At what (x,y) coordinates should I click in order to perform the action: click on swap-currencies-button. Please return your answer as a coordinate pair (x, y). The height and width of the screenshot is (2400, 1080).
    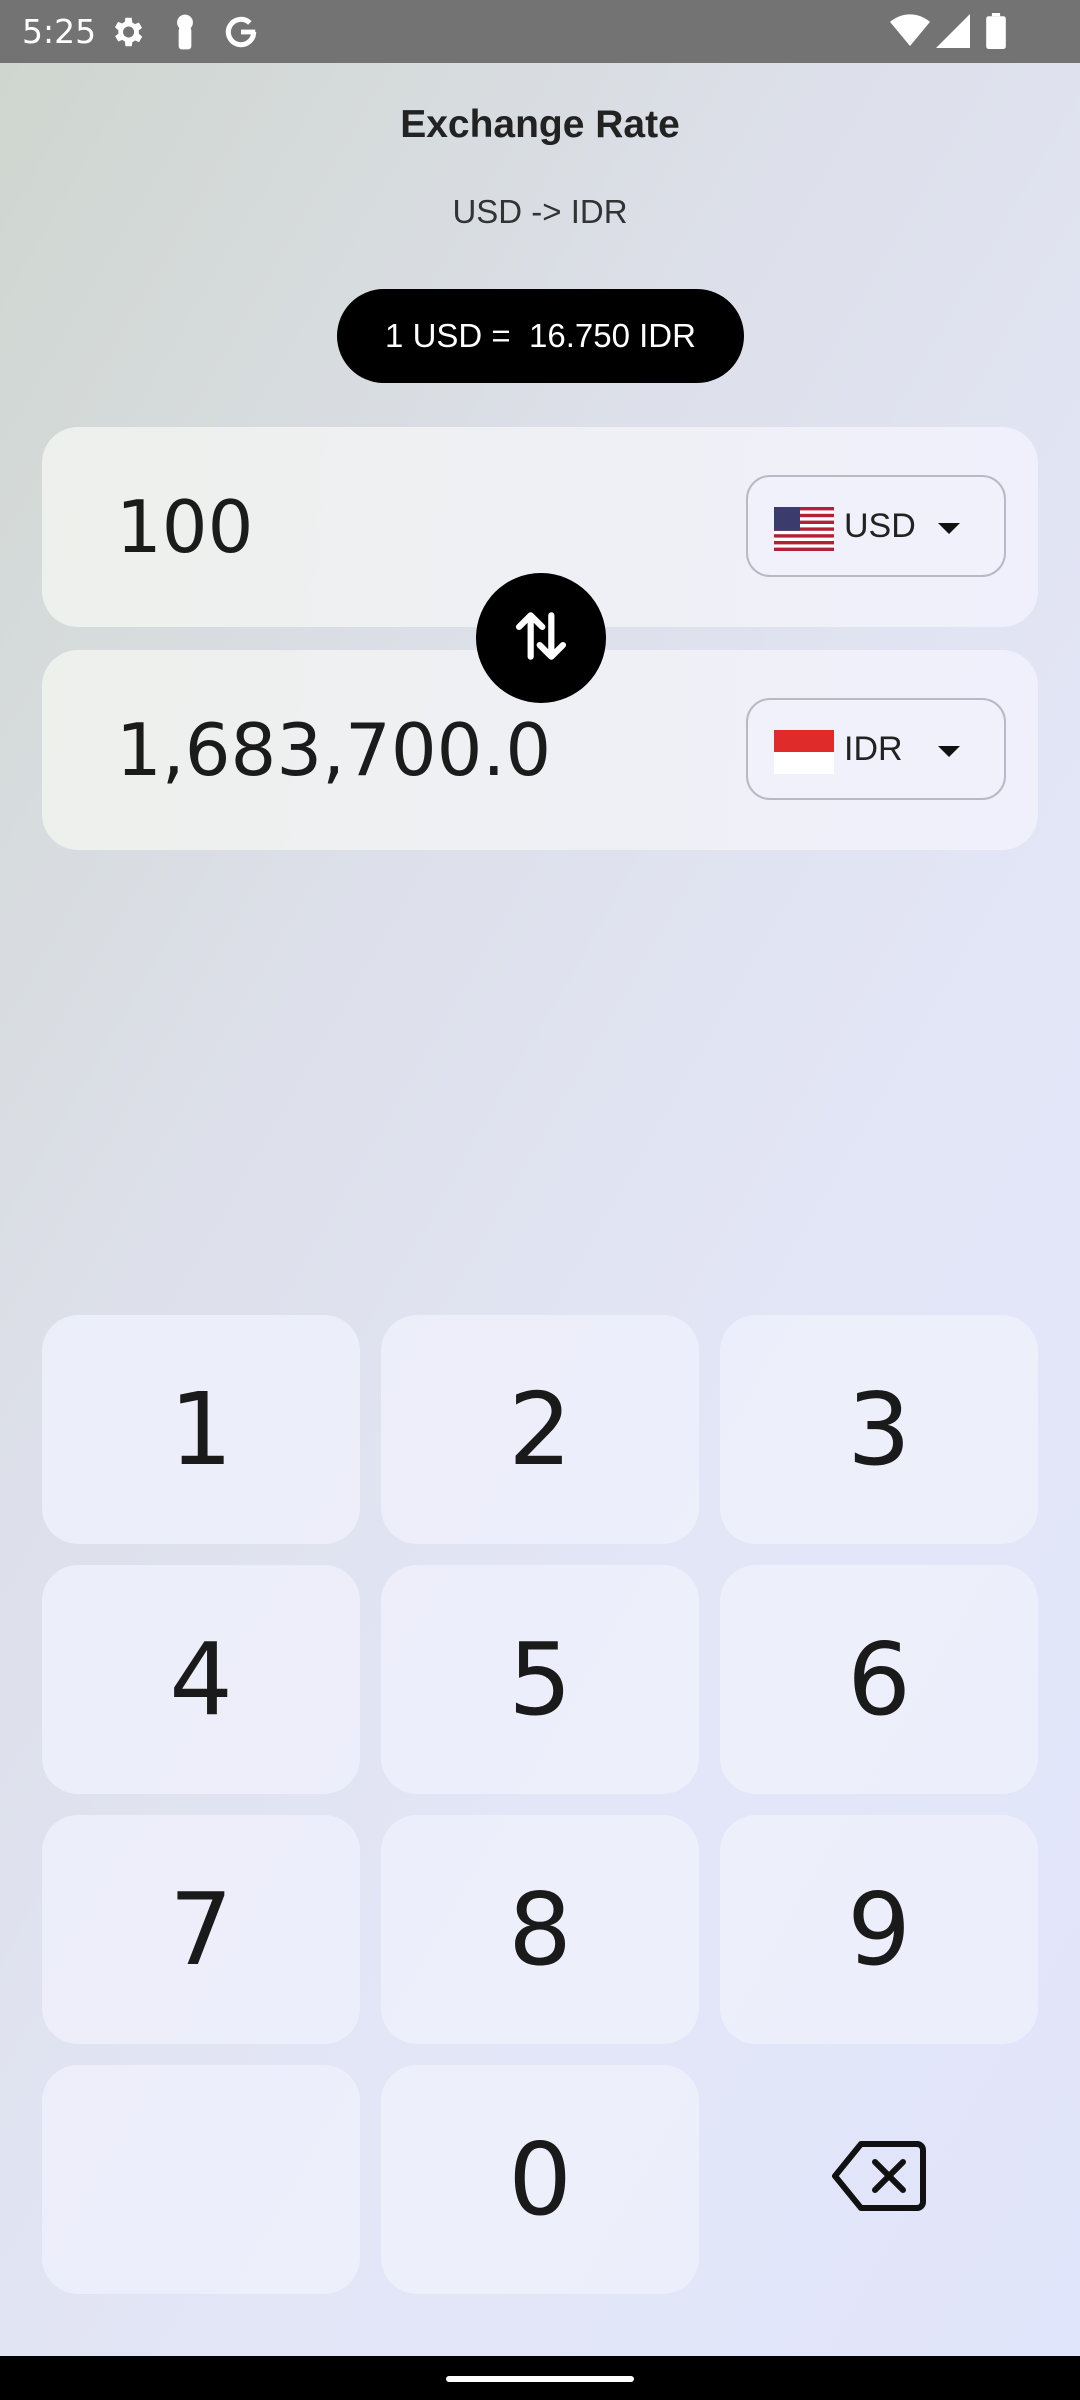
    Looking at the image, I should click on (541, 638).